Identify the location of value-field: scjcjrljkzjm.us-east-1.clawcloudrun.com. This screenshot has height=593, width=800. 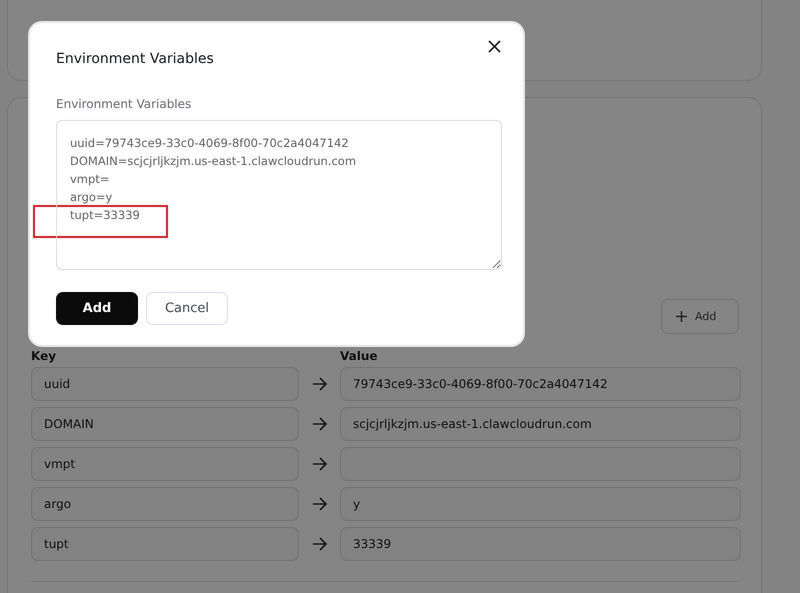
(540, 424).